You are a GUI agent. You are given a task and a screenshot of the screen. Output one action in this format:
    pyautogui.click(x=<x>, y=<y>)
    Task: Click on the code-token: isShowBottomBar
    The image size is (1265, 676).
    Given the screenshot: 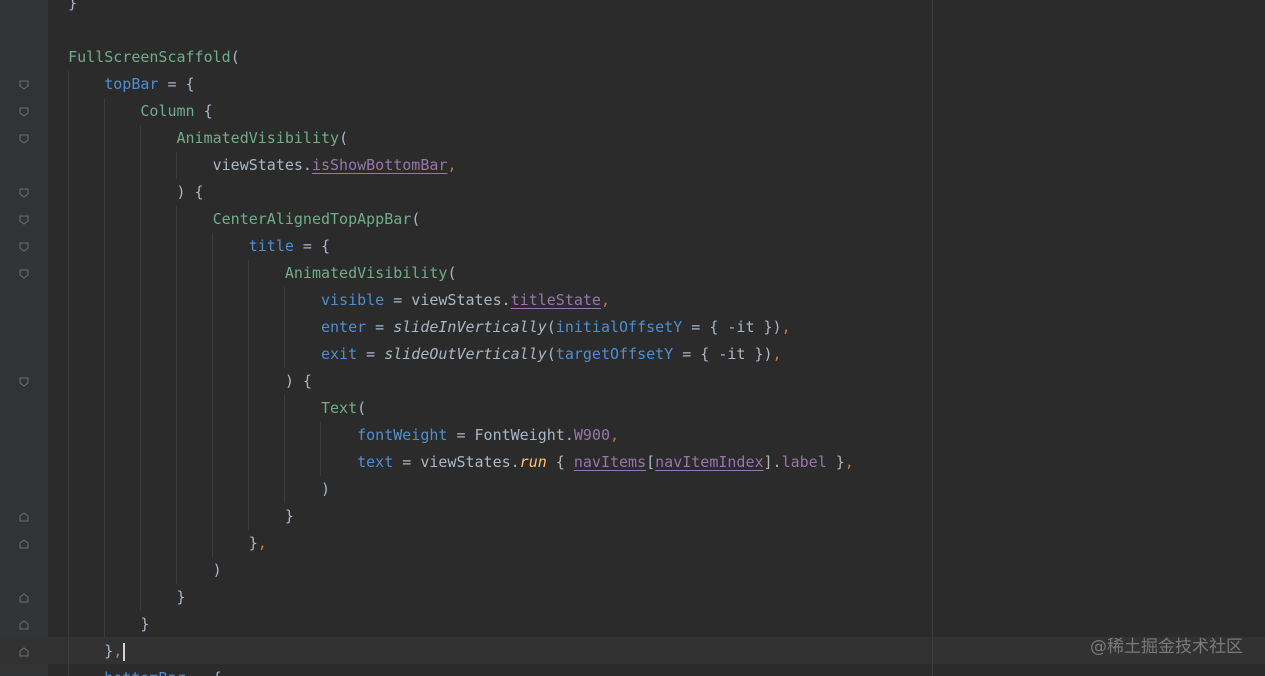 What is the action you would take?
    pyautogui.click(x=379, y=165)
    